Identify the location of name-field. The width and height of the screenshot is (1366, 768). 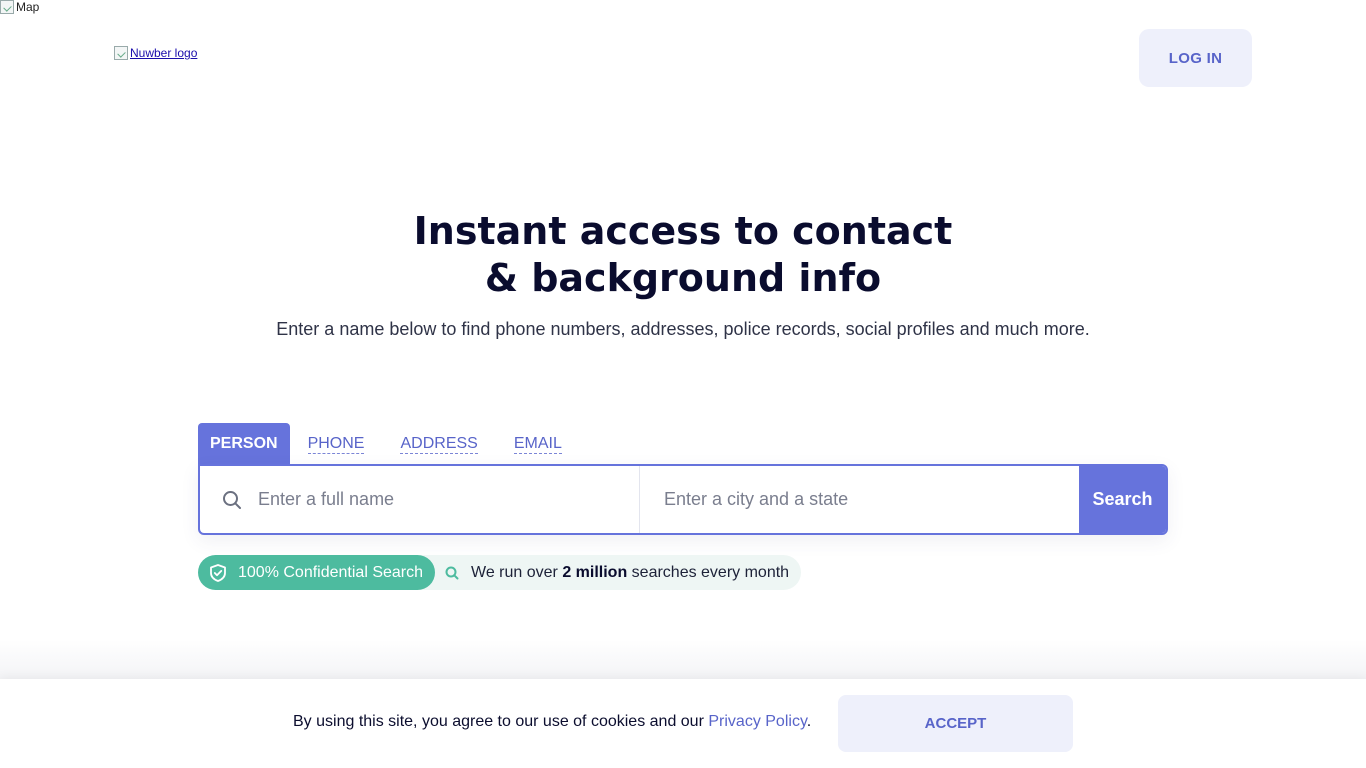
(420, 499).